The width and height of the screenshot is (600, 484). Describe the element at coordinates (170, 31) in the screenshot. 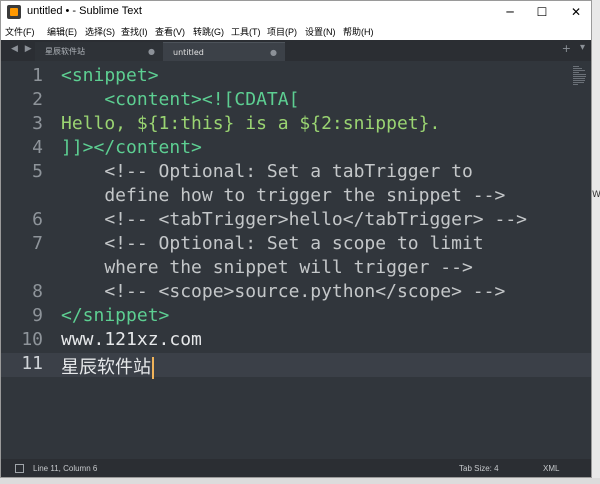

I see `menu-view: 查看(V)` at that location.